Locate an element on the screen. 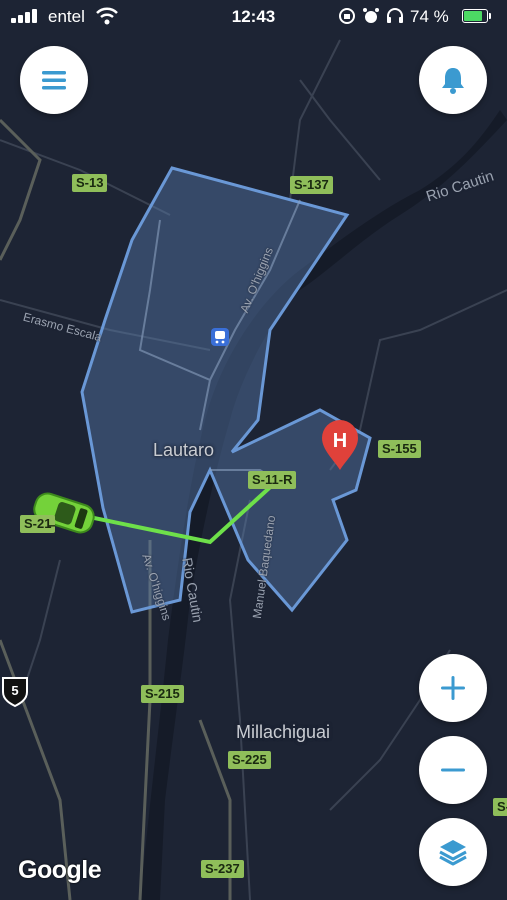 The width and height of the screenshot is (507, 900). zoom-out-button is located at coordinates (453, 770).